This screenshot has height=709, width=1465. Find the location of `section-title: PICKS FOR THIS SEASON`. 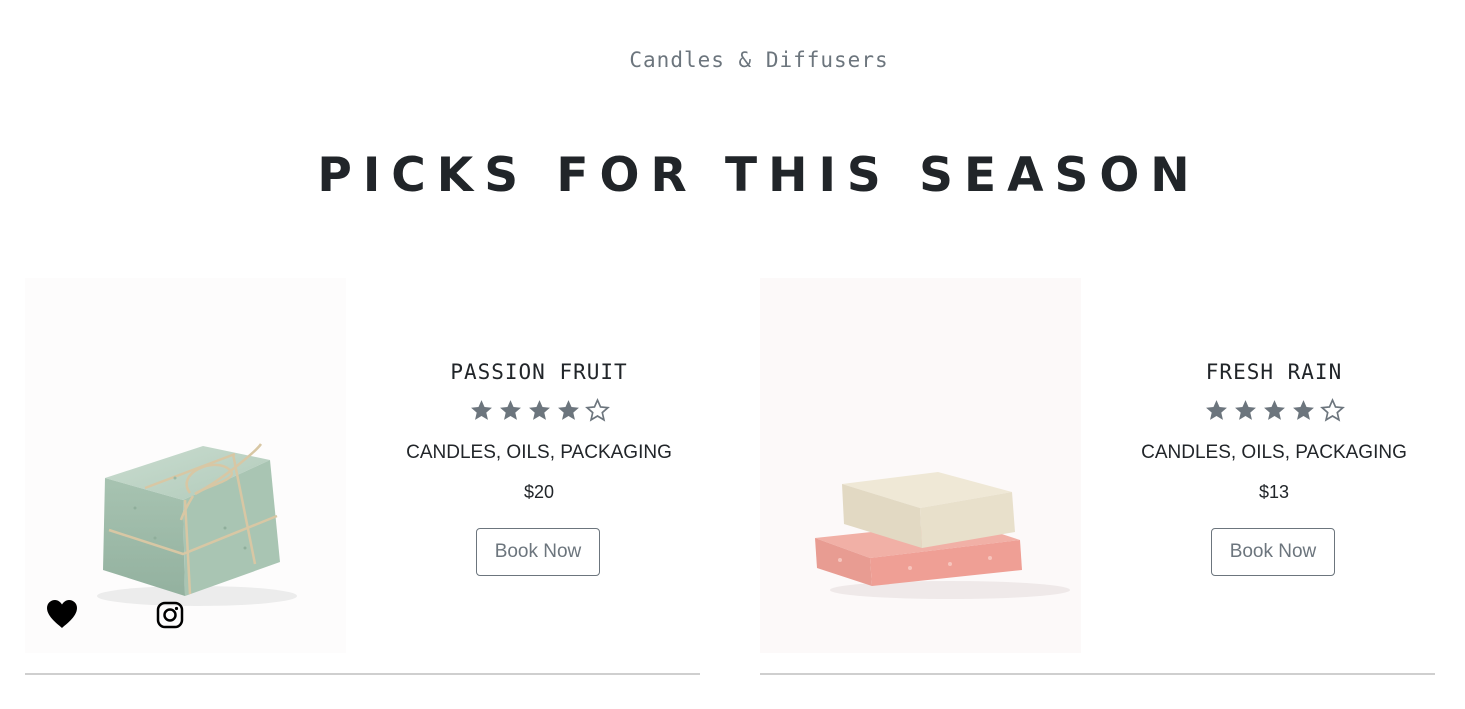

section-title: PICKS FOR THIS SEASON is located at coordinates (759, 175).